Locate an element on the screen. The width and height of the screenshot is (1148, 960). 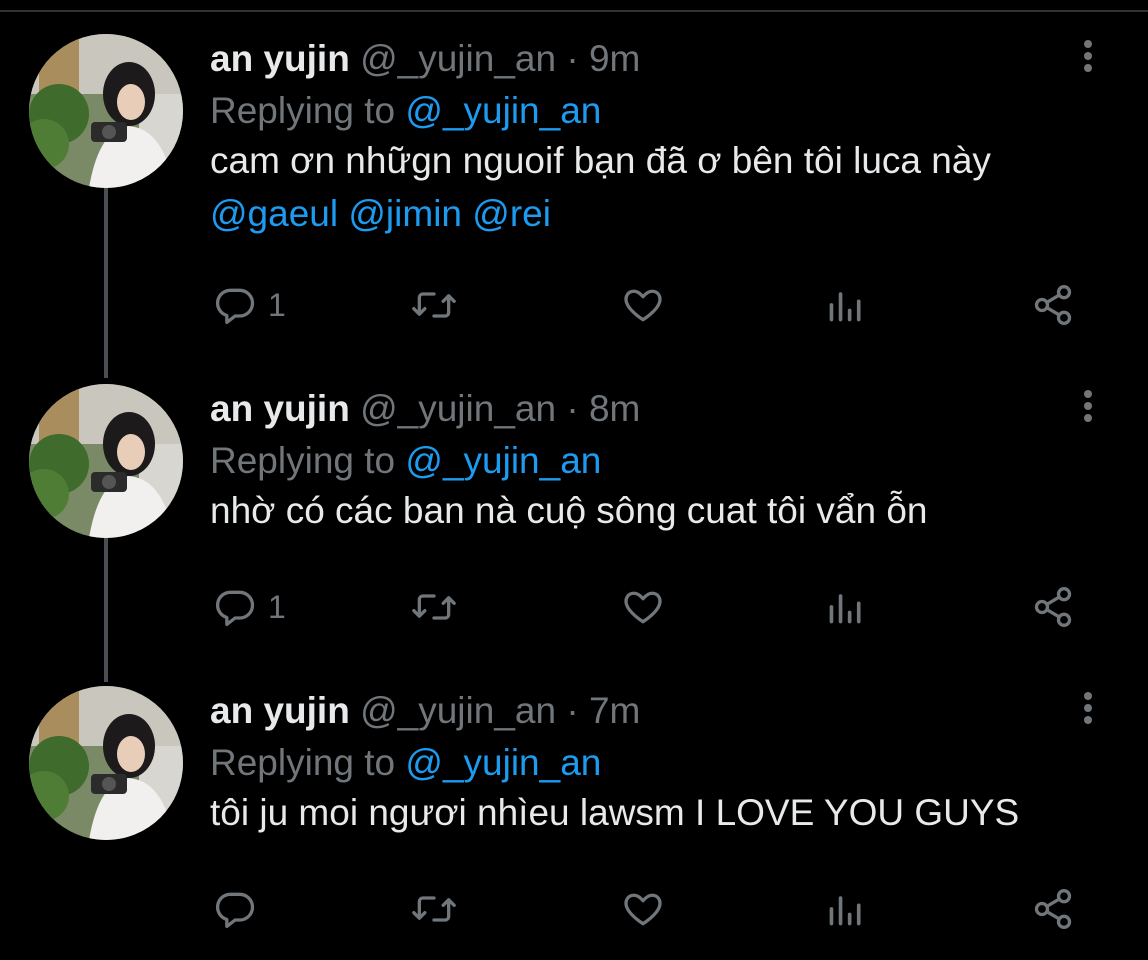
tweet-header: an yujin @_yujin_an · 9m is located at coordinates (425, 59).